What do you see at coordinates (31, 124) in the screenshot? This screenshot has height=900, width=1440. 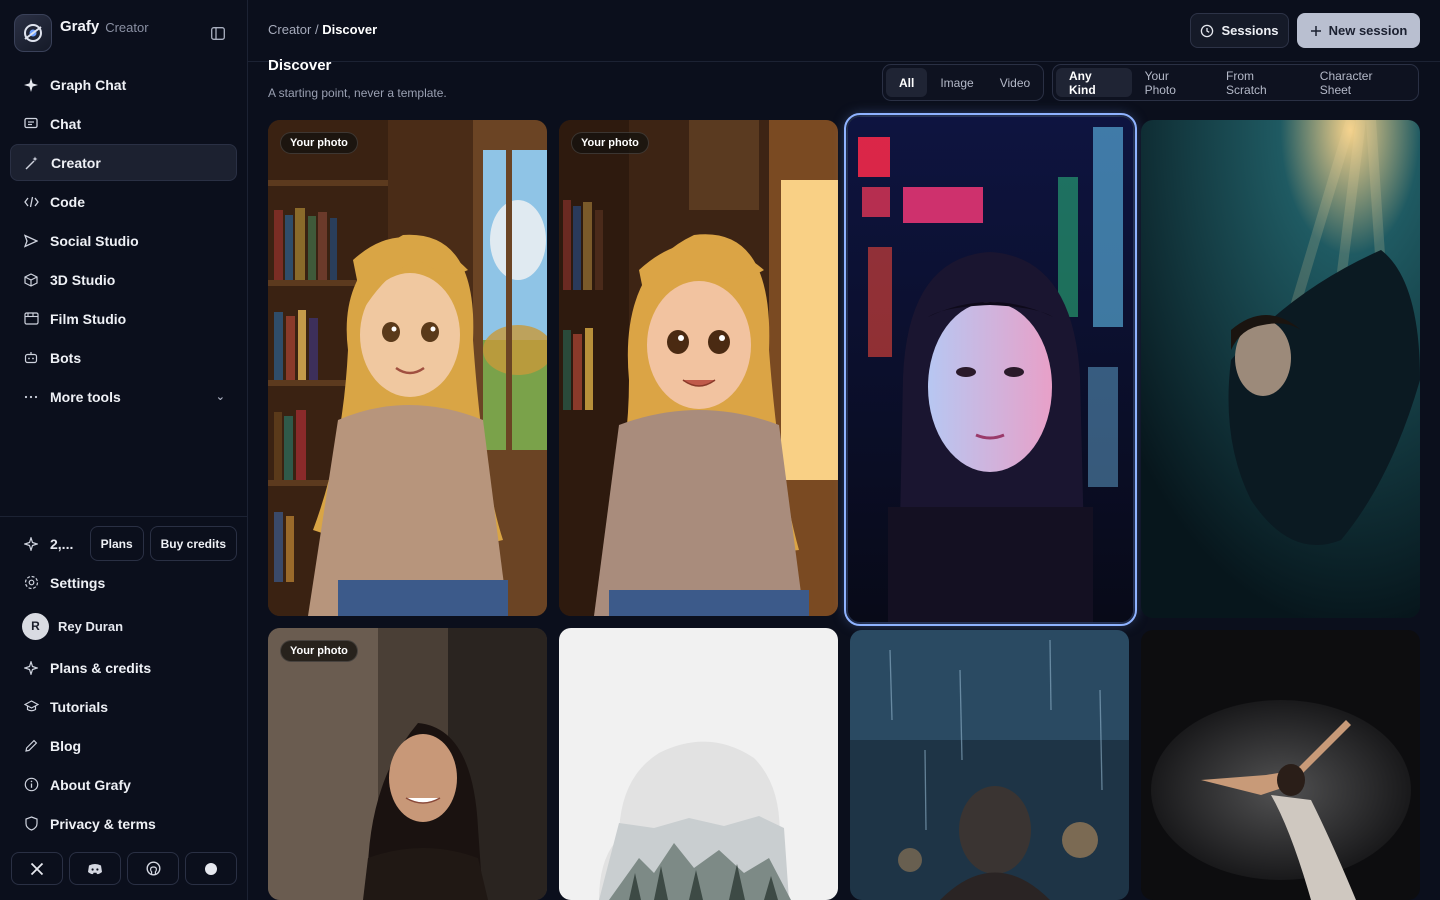 I see `chat-icon` at bounding box center [31, 124].